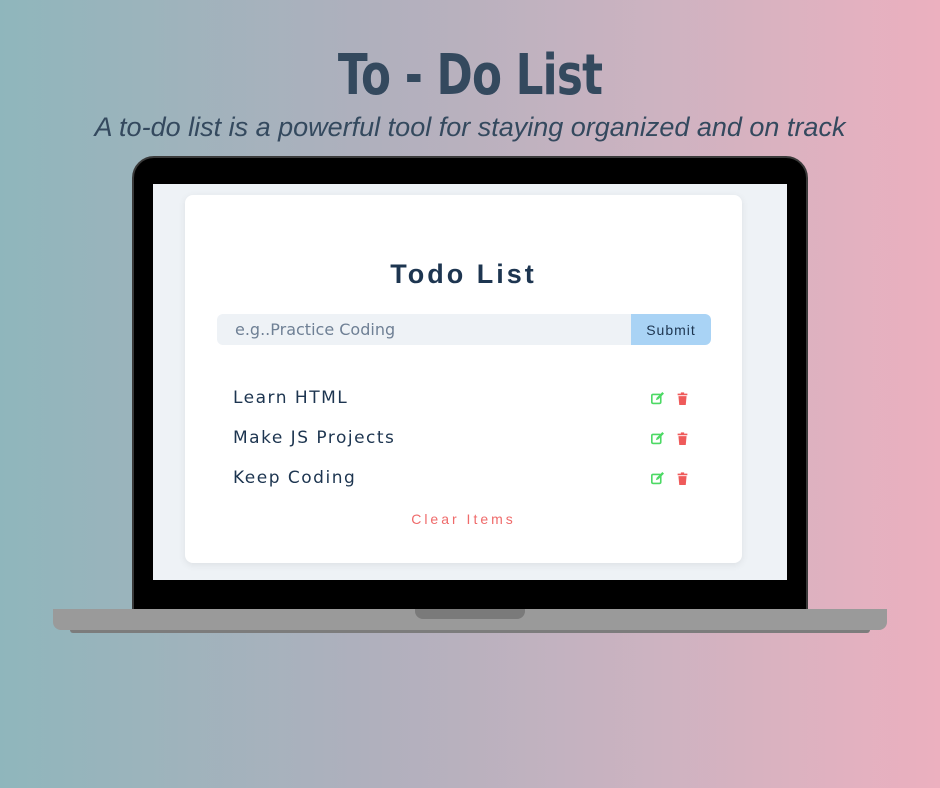  Describe the element at coordinates (470, 75) in the screenshot. I see `hero-title: To - Do List` at that location.